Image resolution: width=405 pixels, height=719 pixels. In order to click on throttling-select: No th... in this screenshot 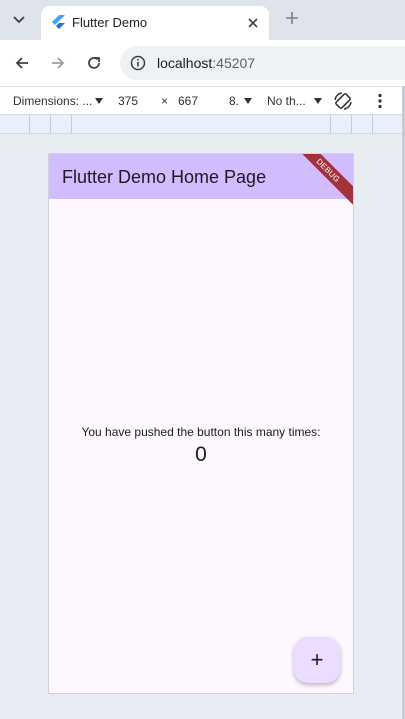, I will do `click(286, 101)`.